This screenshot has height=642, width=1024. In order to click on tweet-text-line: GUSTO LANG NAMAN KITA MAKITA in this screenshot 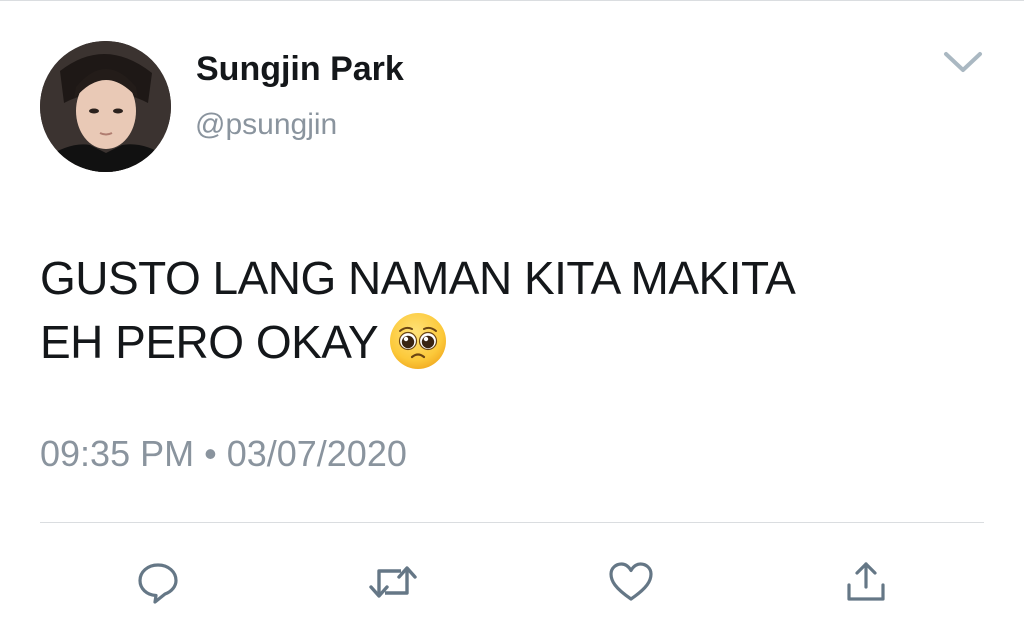, I will do `click(418, 278)`.